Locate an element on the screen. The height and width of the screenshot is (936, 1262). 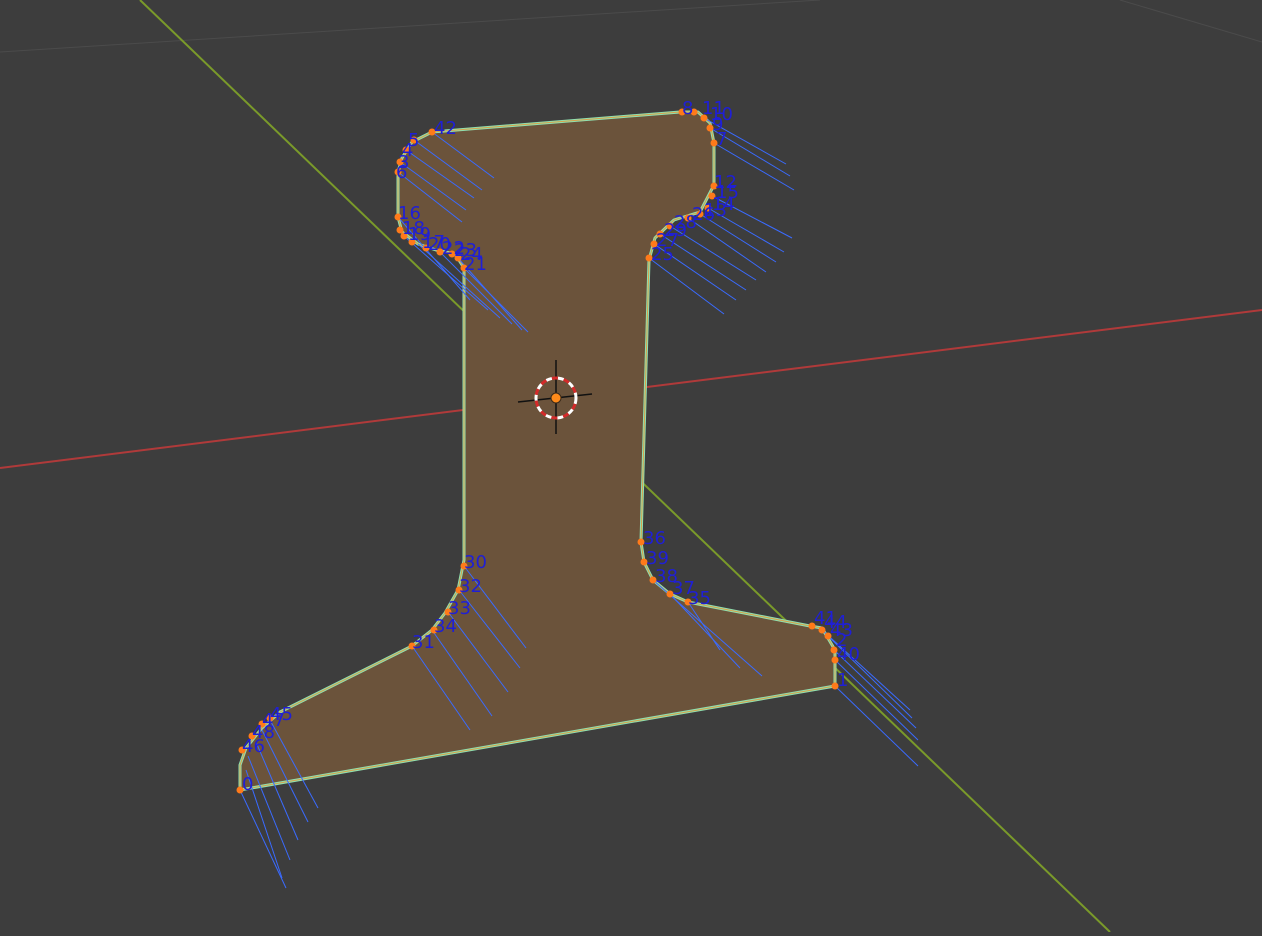
vertex-label-29: 29 is located at coordinates (675, 230).